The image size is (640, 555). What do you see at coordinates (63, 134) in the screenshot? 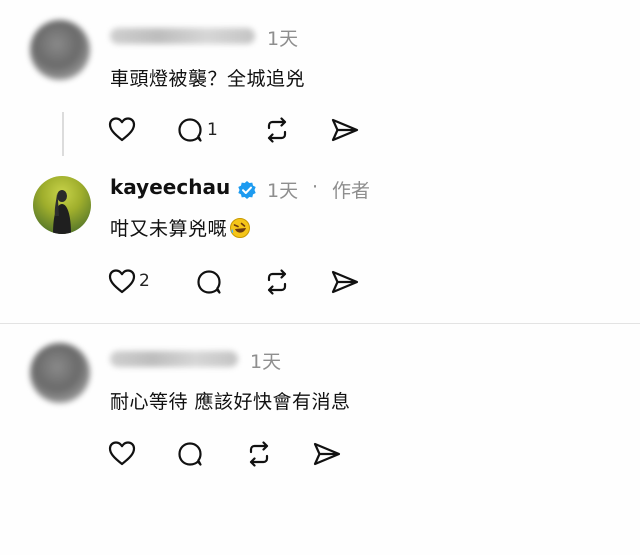
I see `thread-line` at bounding box center [63, 134].